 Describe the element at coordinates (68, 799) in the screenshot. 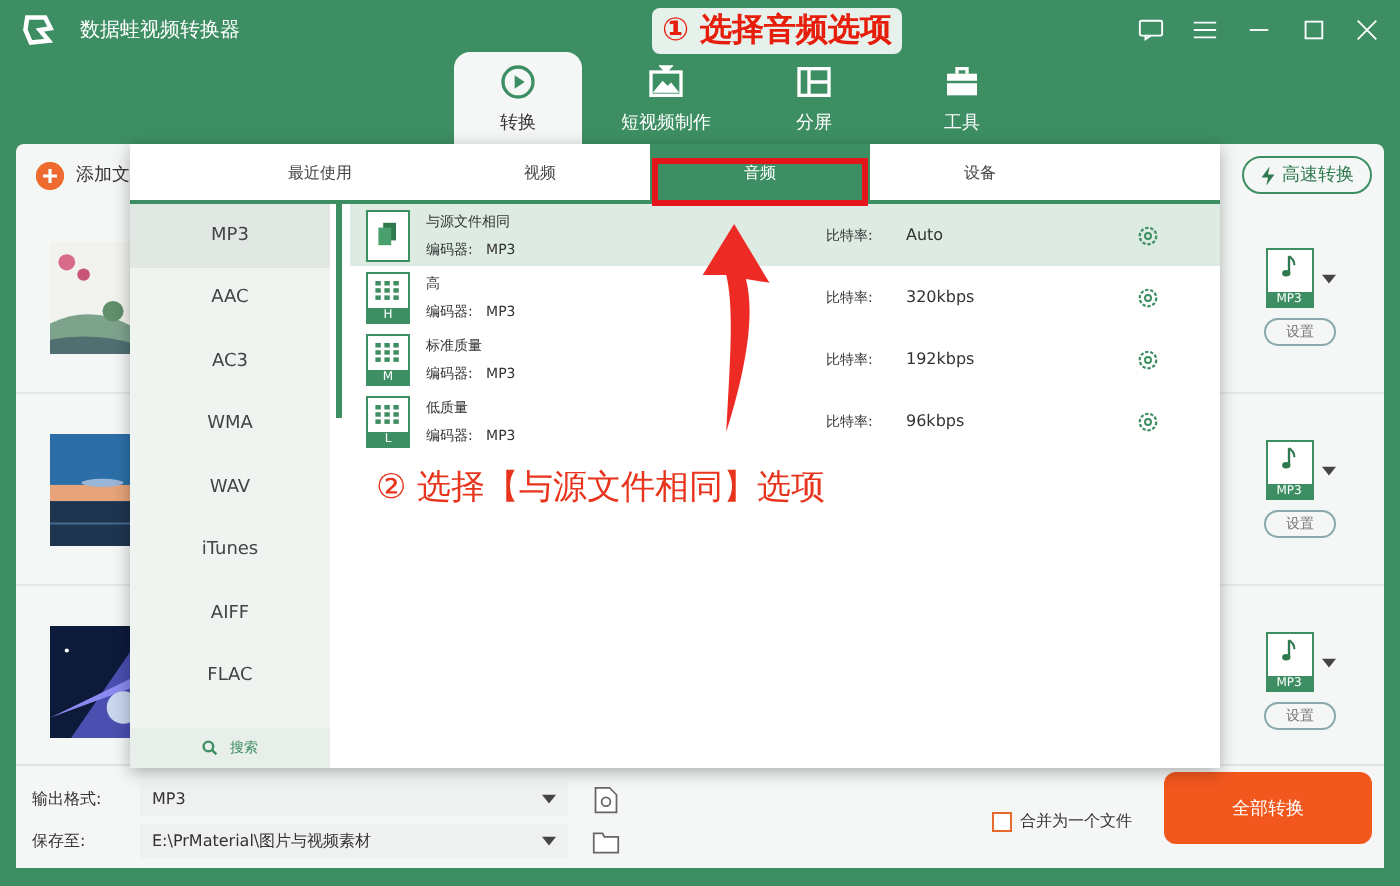

I see `output-format-label: 输出格式:` at that location.